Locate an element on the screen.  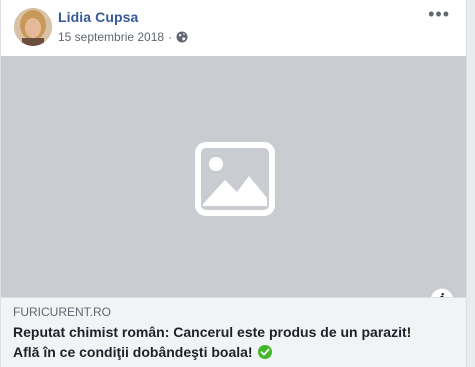
post-meta: 15 septembrie 2018 · is located at coordinates (123, 37).